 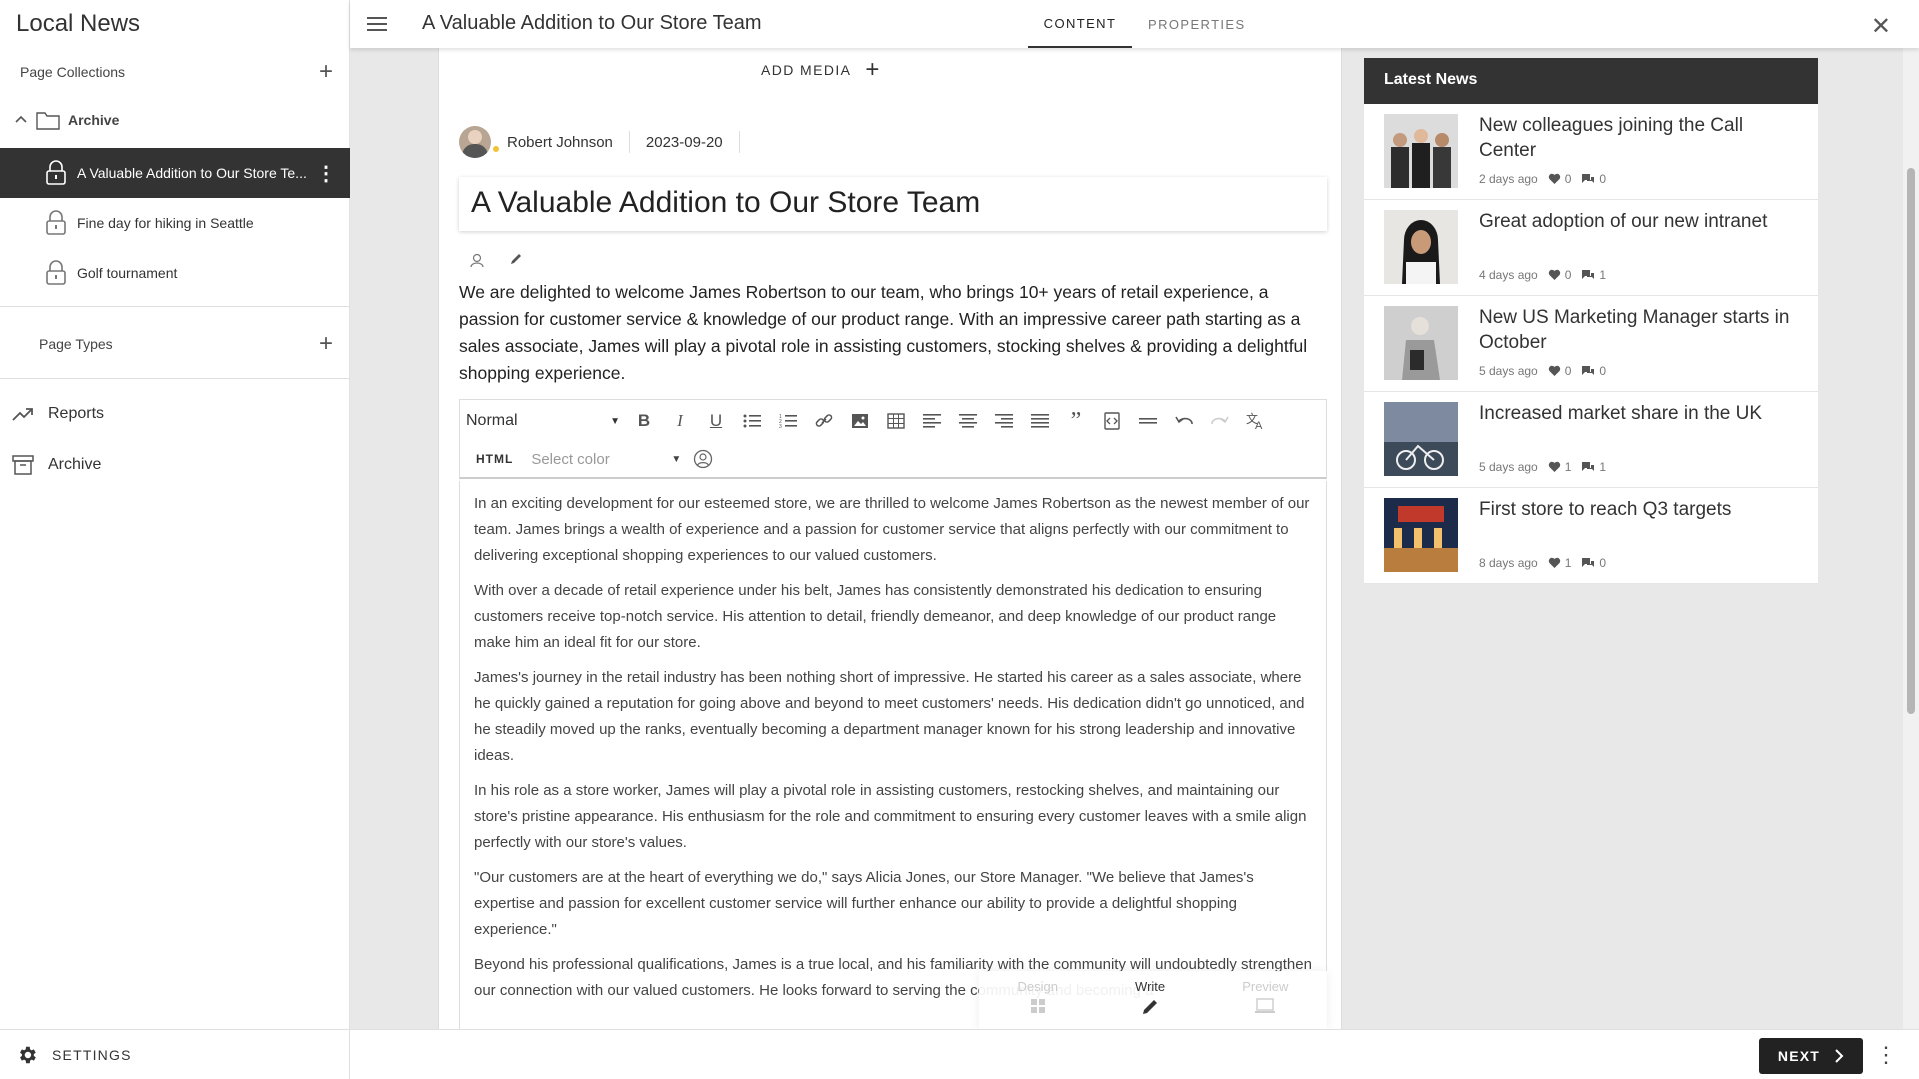 I want to click on like-count: 0, so click(x=1568, y=179).